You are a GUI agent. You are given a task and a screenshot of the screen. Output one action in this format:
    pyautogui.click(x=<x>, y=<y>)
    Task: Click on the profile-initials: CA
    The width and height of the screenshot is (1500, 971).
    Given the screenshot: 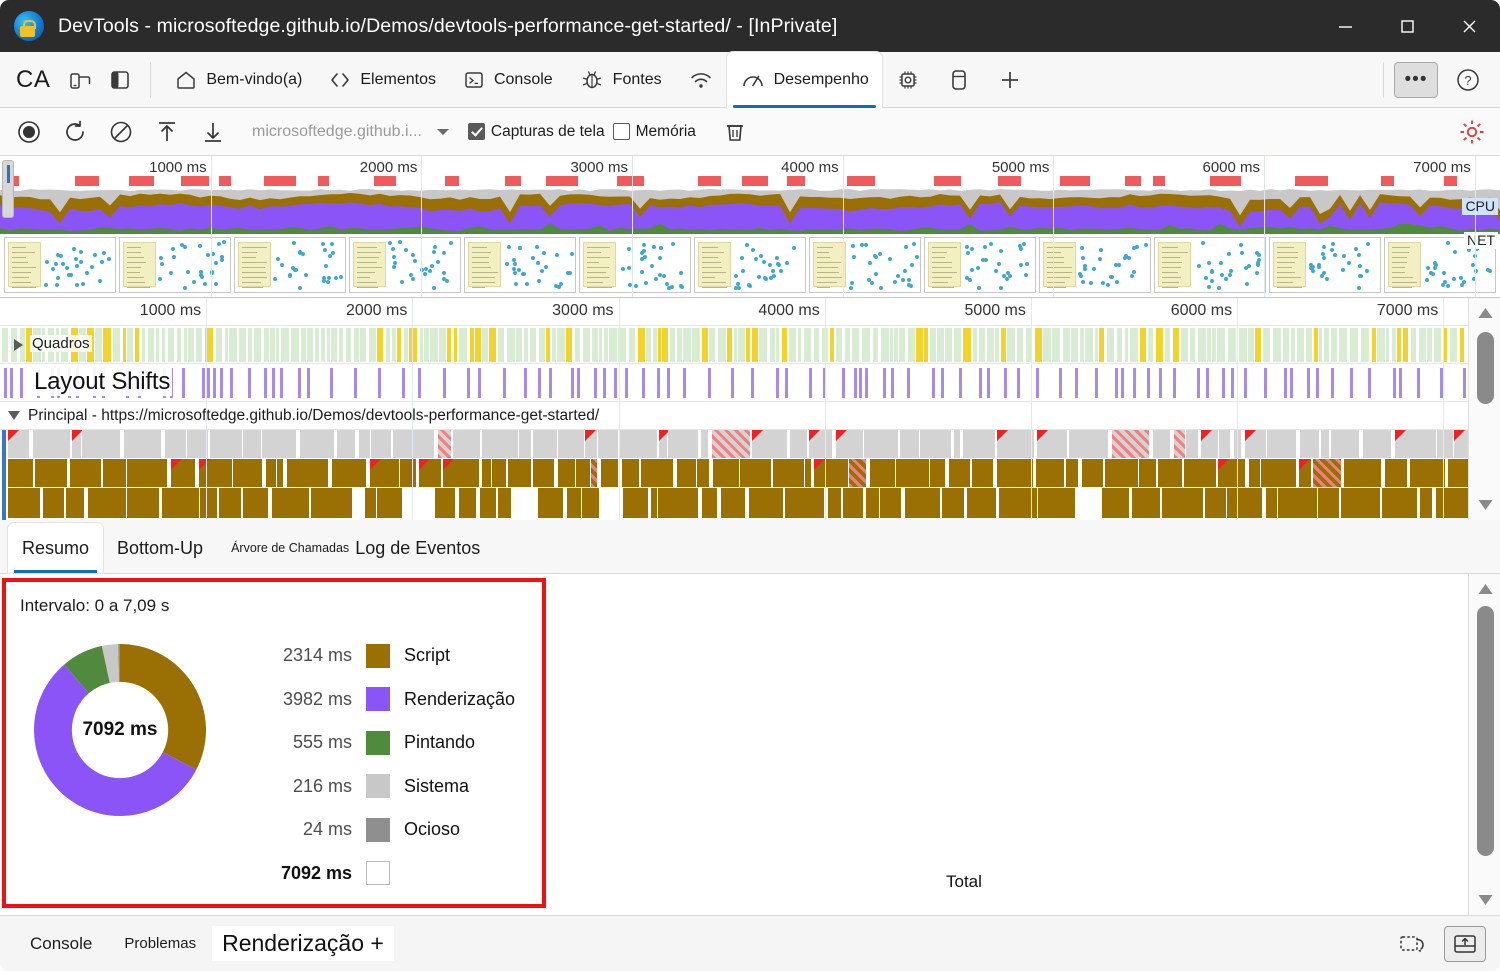 What is the action you would take?
    pyautogui.click(x=33, y=80)
    